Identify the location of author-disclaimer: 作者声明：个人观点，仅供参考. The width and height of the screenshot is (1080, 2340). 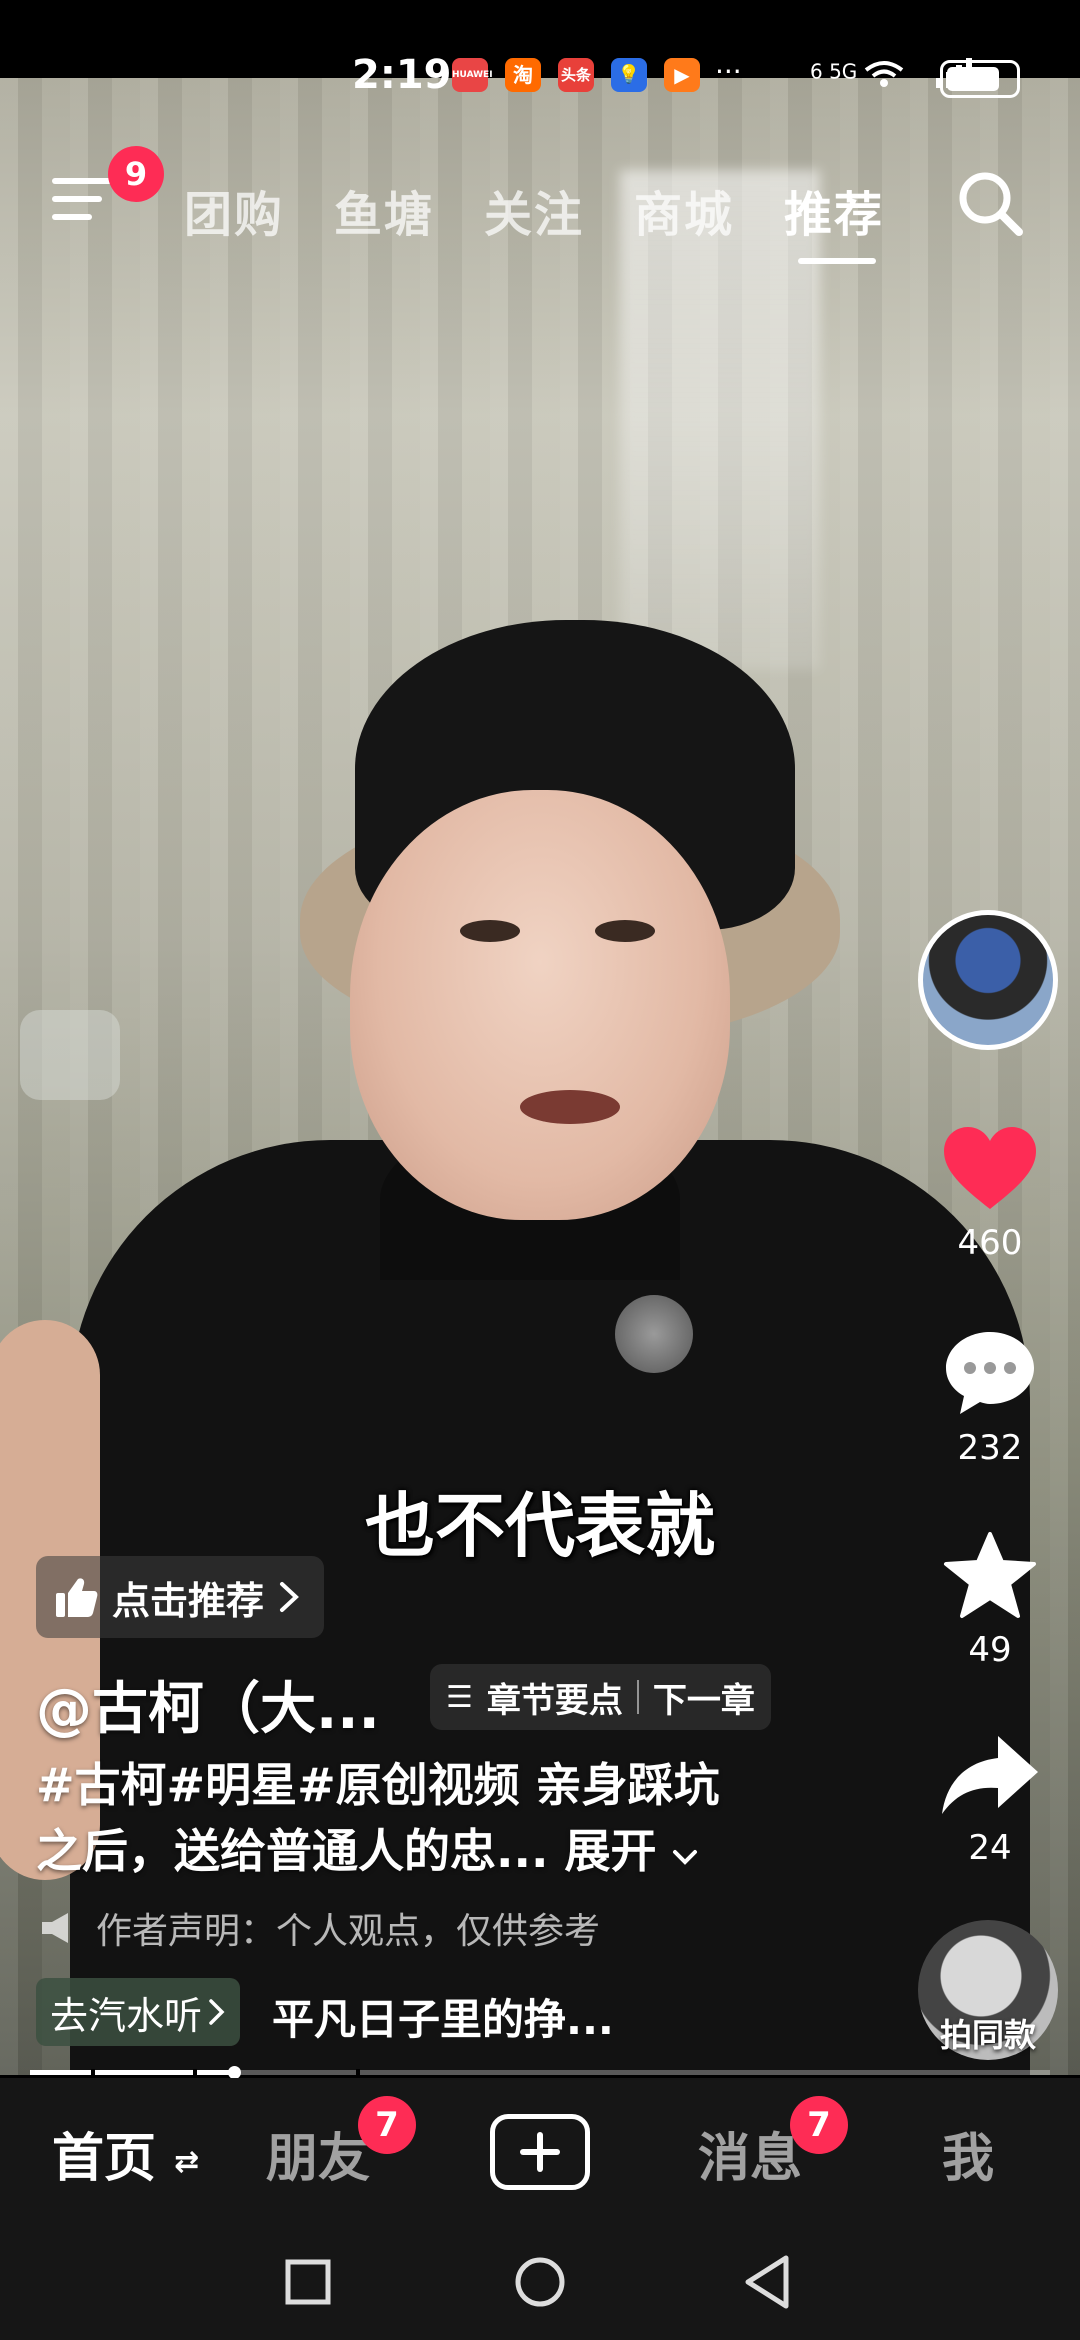
(320, 1928).